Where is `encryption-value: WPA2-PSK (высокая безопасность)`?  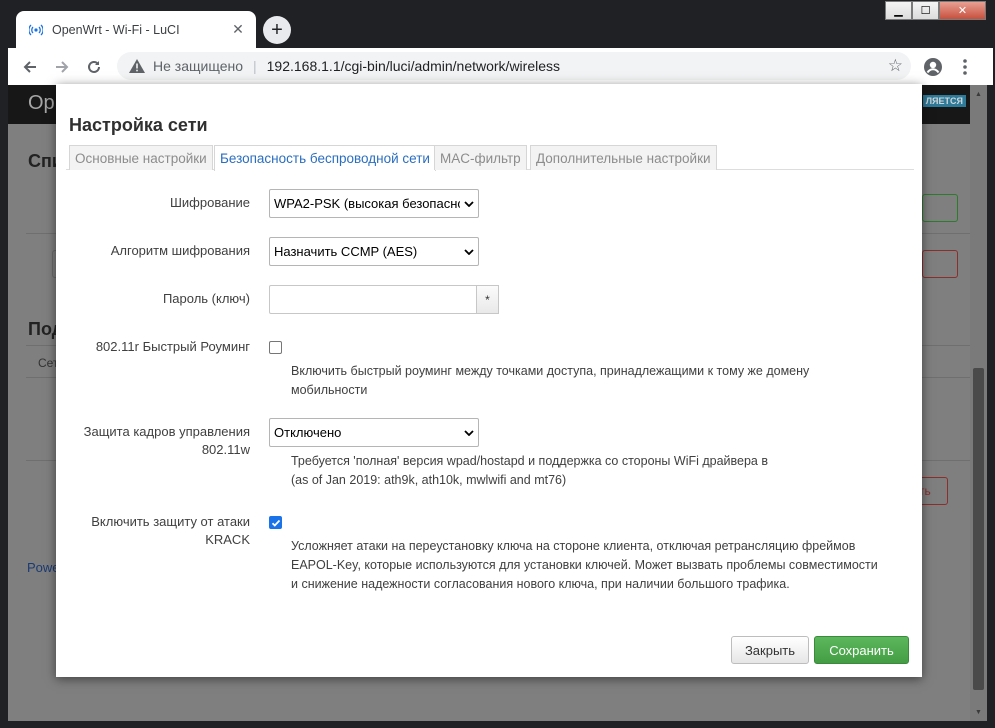 encryption-value: WPA2-PSK (высокая безопасность) is located at coordinates (367, 203).